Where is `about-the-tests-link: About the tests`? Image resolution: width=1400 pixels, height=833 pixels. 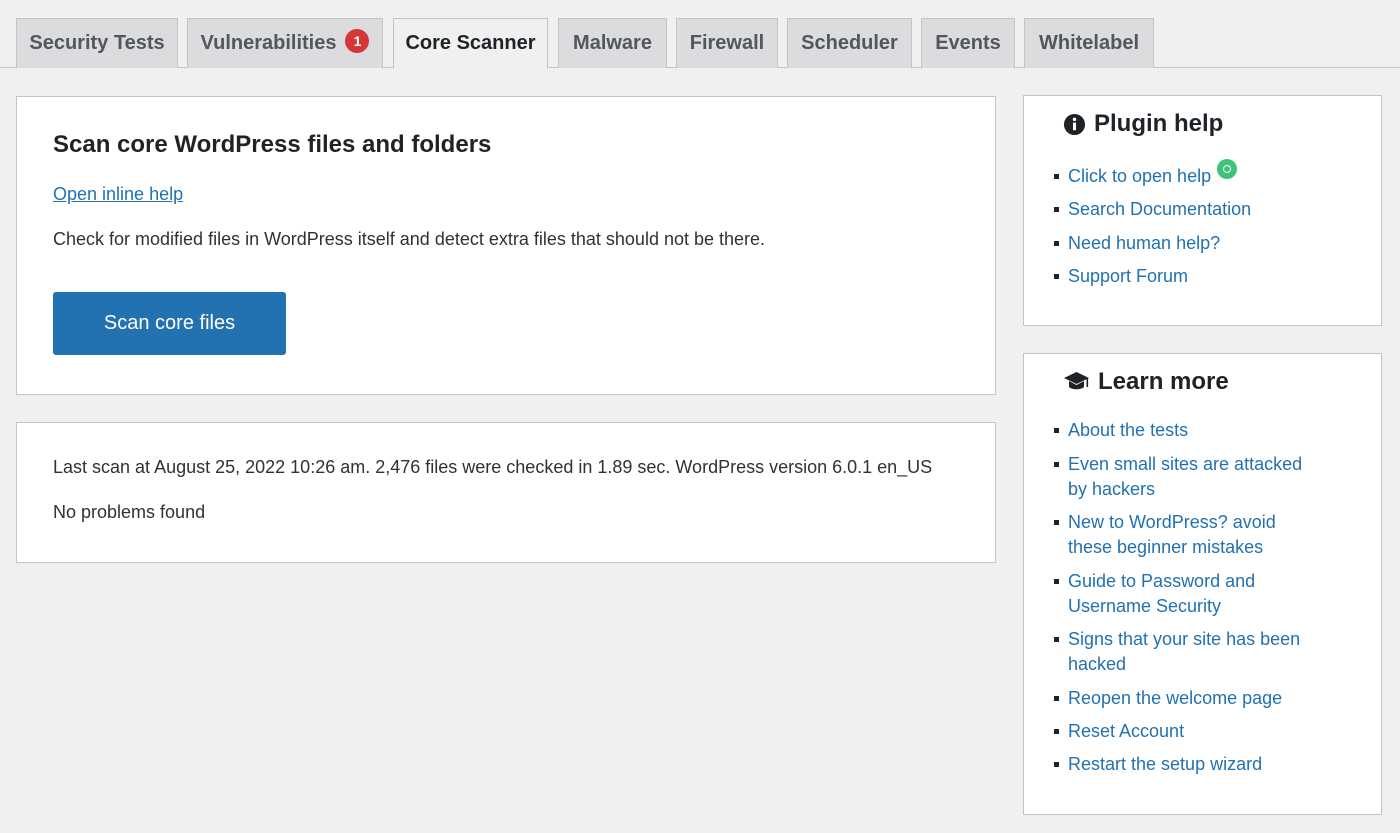 about-the-tests-link: About the tests is located at coordinates (1121, 430).